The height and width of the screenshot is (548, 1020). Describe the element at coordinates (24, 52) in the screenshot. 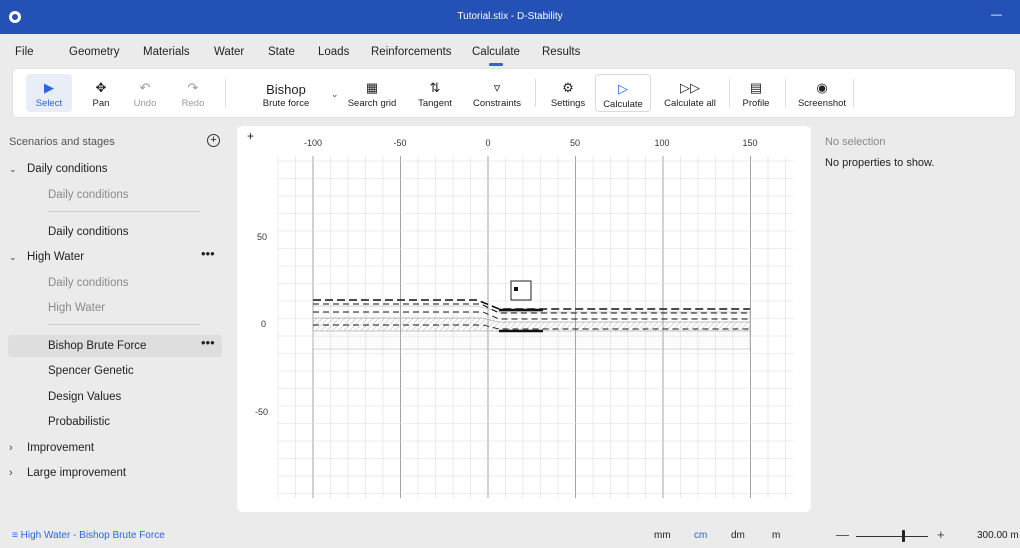

I see `menu-file: File` at that location.